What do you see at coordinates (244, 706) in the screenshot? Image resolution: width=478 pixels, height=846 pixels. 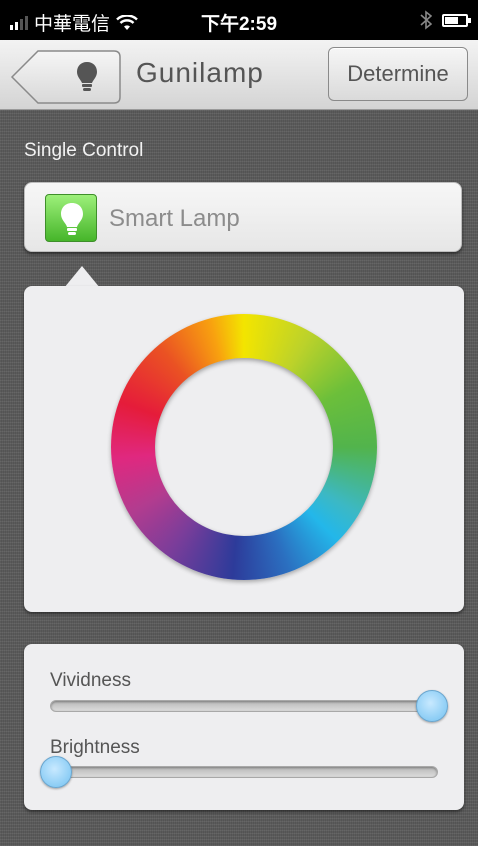 I see `vividness-slider-track` at bounding box center [244, 706].